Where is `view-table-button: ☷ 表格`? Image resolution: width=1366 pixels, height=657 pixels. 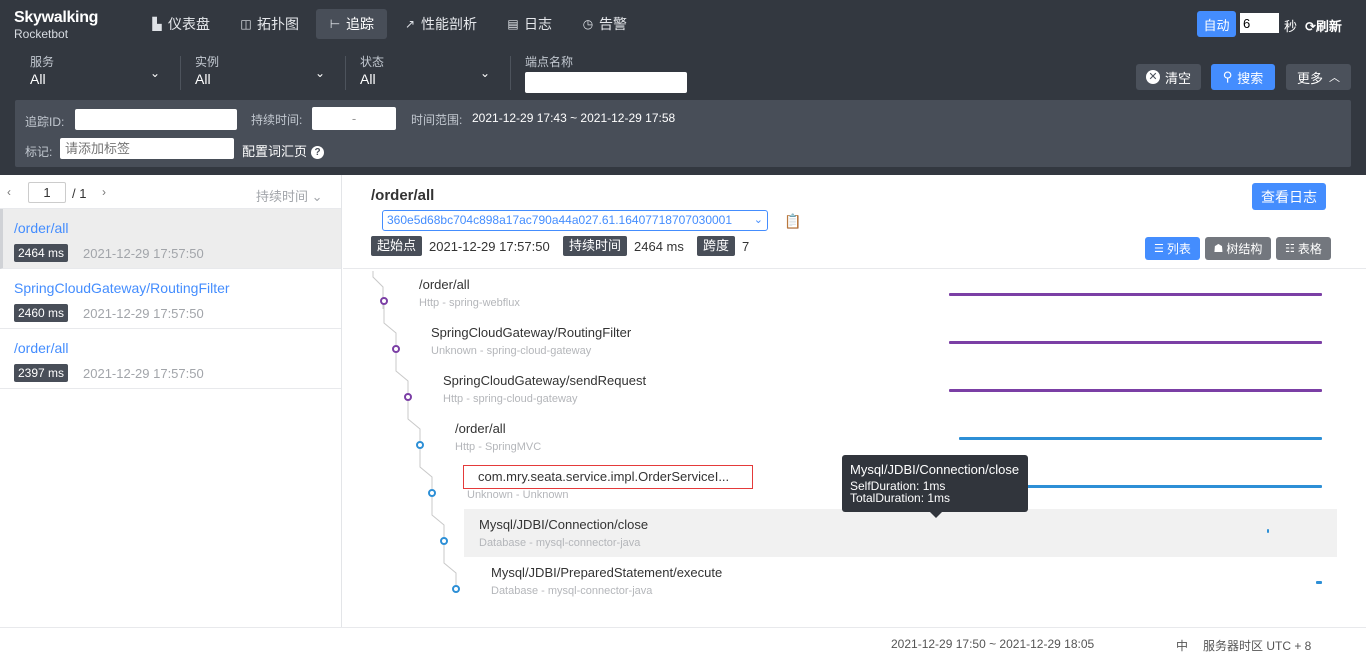 view-table-button: ☷ 表格 is located at coordinates (1303, 248).